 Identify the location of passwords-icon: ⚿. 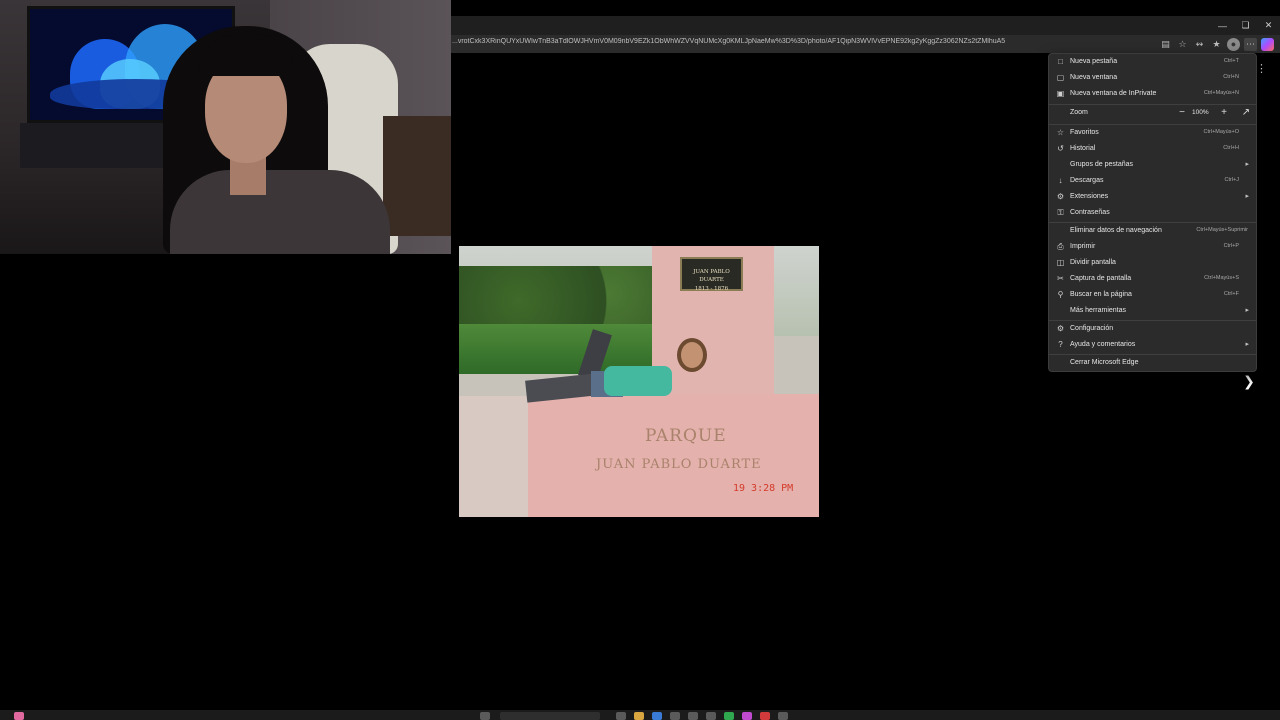
(1060, 212).